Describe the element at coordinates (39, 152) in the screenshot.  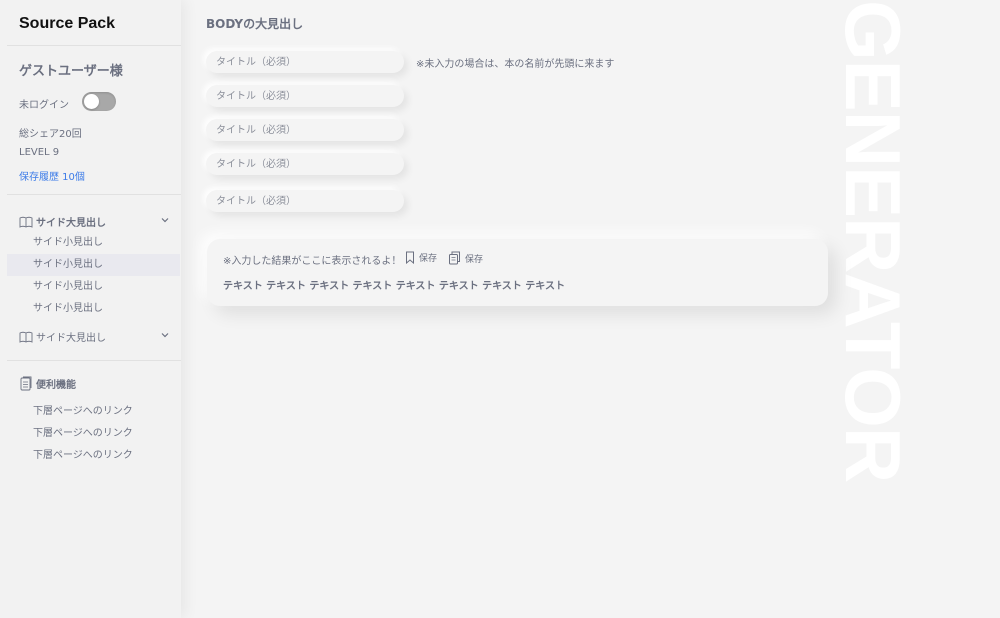
I see `user-level: LEVEL 9` at that location.